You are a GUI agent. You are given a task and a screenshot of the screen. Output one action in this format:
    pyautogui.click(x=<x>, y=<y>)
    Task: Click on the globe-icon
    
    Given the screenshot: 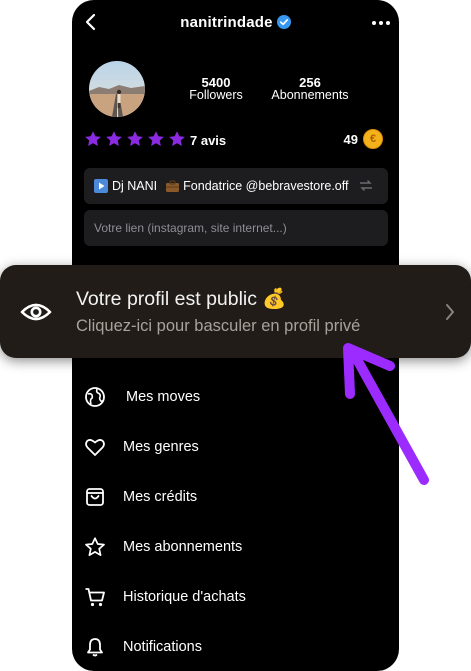 What is the action you would take?
    pyautogui.click(x=95, y=397)
    